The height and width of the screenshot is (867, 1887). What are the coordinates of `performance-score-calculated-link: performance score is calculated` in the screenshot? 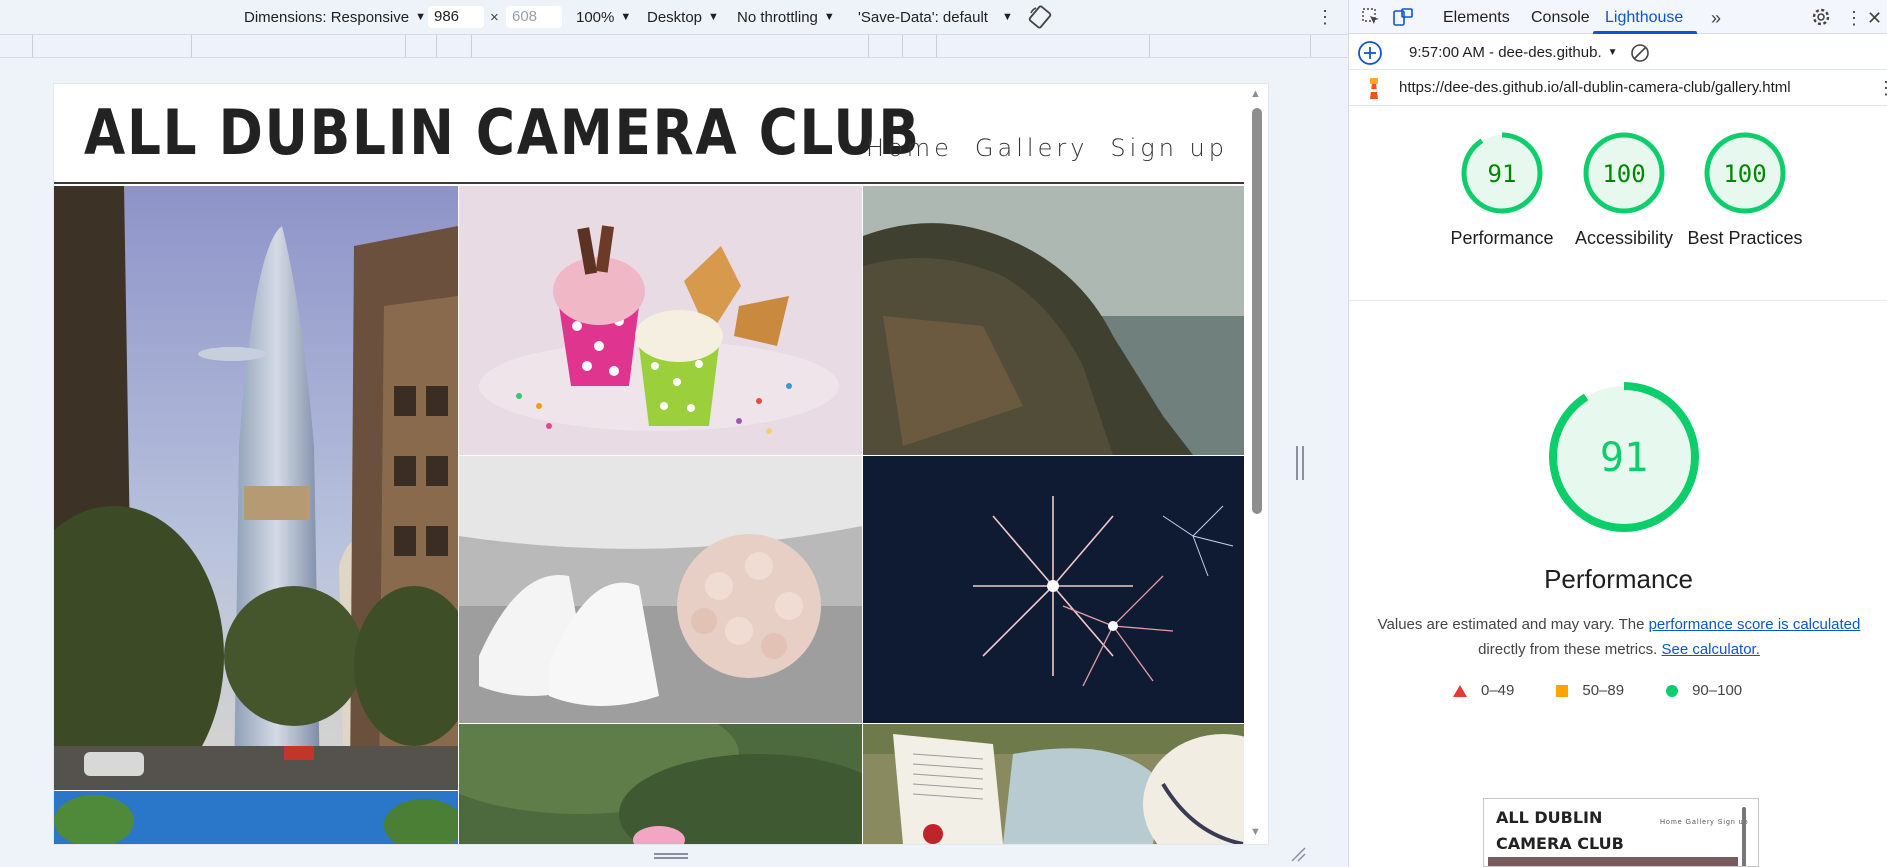 It's located at (1755, 624).